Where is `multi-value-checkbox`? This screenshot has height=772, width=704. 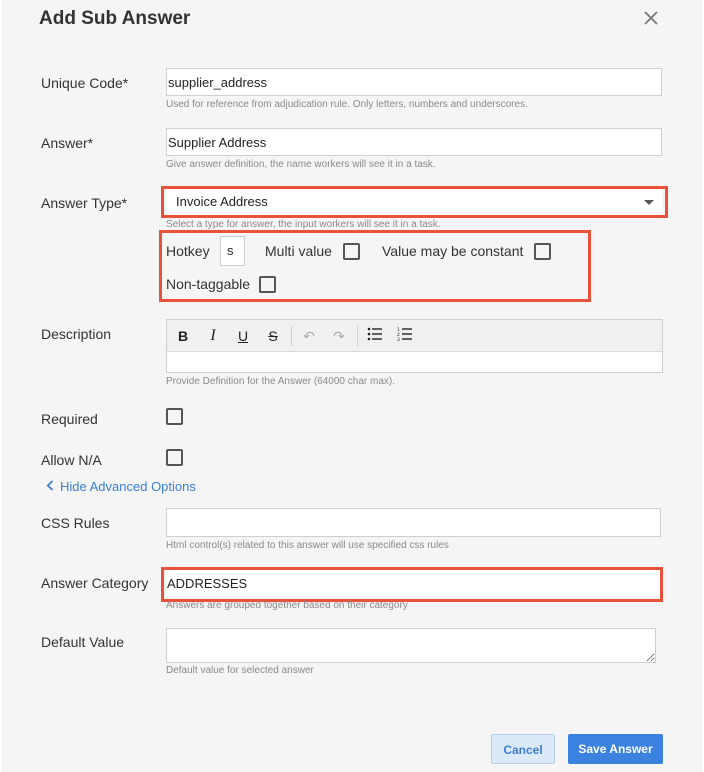
multi-value-checkbox is located at coordinates (351, 251).